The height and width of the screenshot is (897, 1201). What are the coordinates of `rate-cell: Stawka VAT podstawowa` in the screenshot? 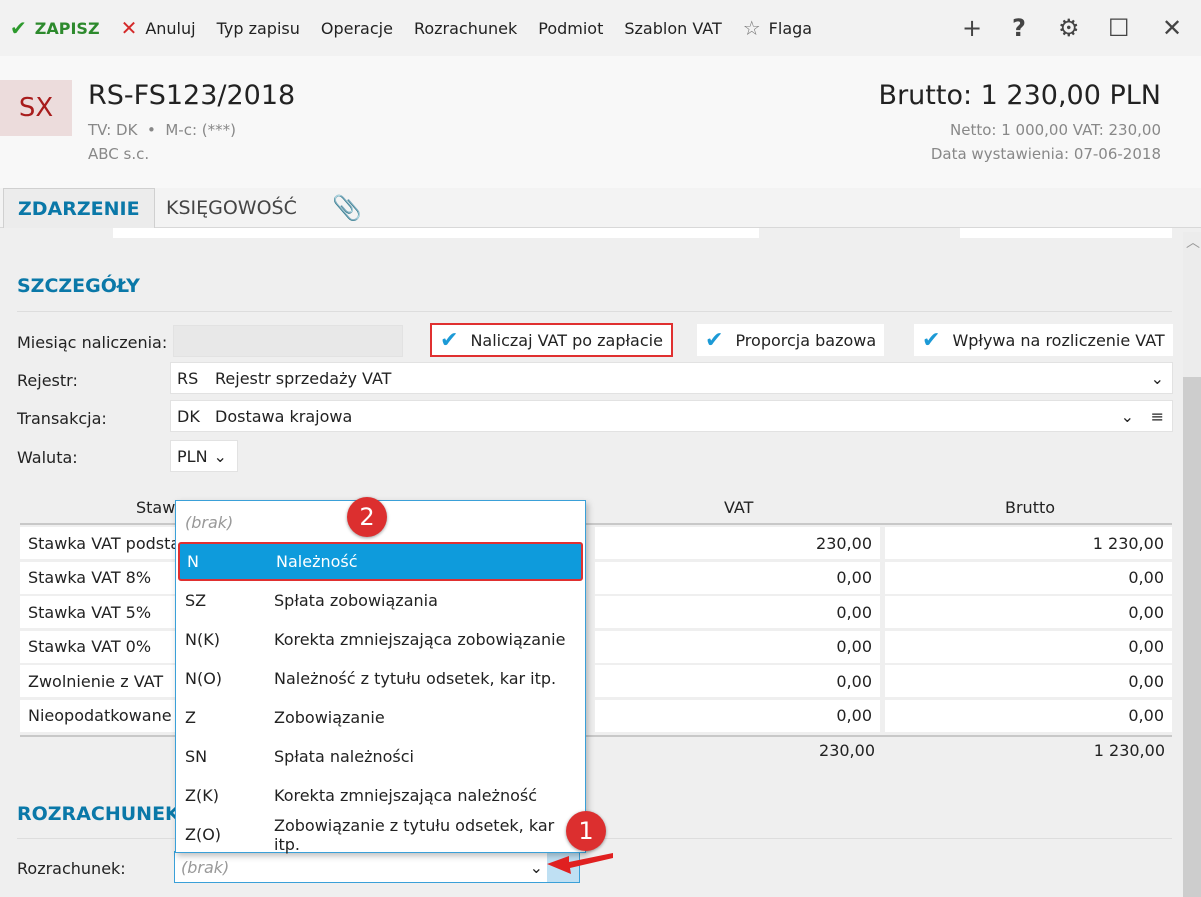 It's located at (97, 543).